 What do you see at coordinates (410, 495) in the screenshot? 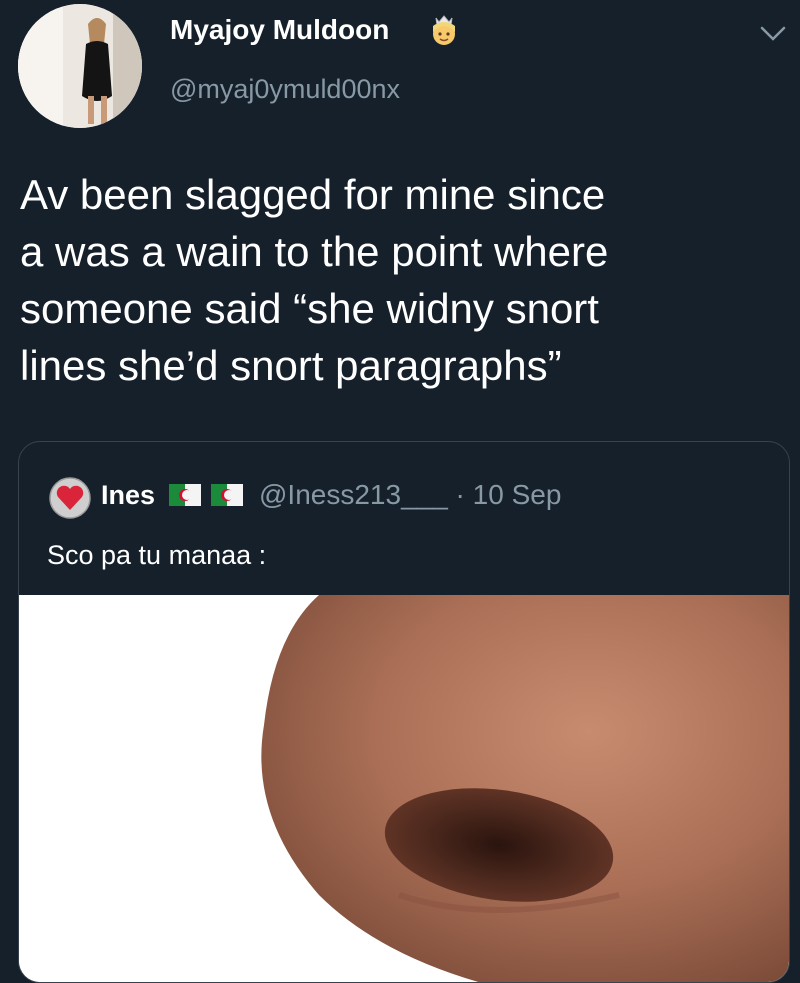
I see `quoted-handle-and-date: @Iness213___ · 10 Sep` at bounding box center [410, 495].